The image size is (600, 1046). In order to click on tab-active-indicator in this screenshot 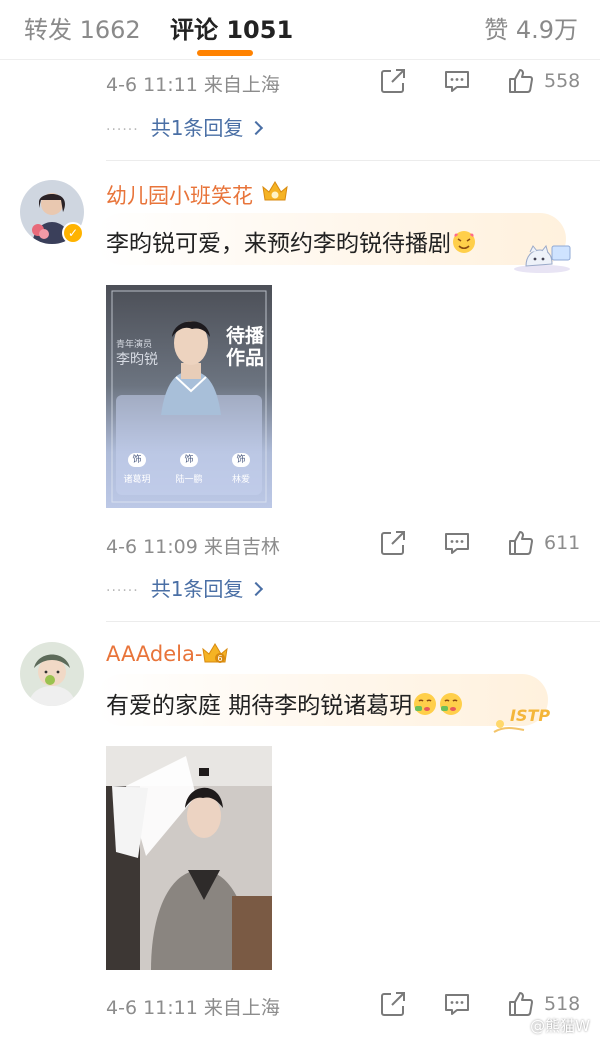, I will do `click(225, 53)`.